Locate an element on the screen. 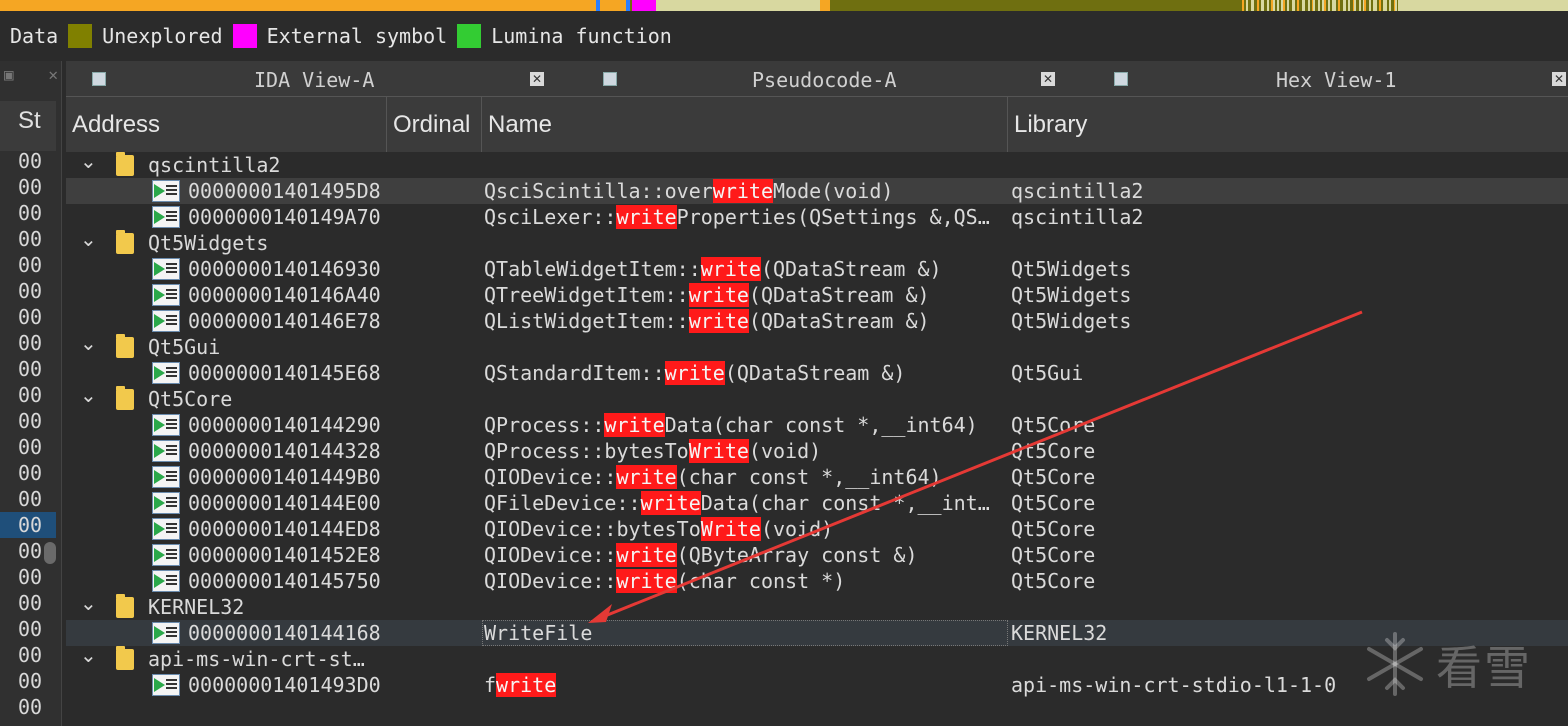 The height and width of the screenshot is (726, 1568). scrollbar-thumb is located at coordinates (50, 553).